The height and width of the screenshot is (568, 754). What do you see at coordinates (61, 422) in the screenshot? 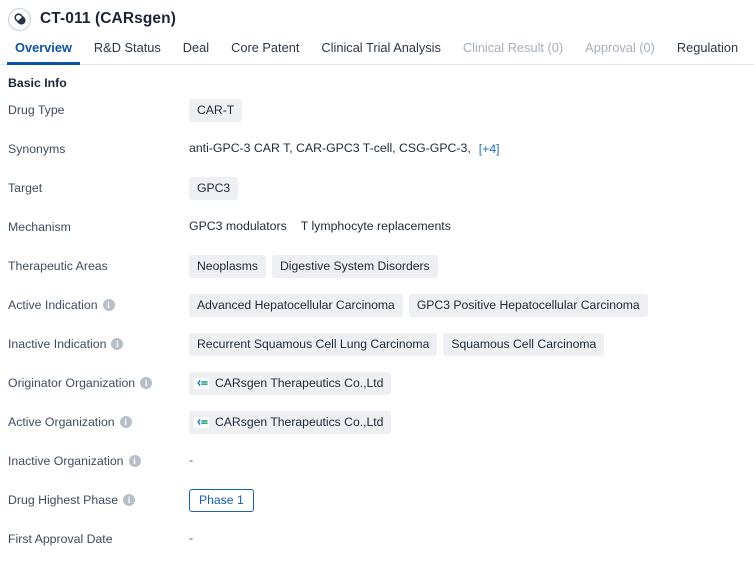
I see `label-text: Active Organization` at bounding box center [61, 422].